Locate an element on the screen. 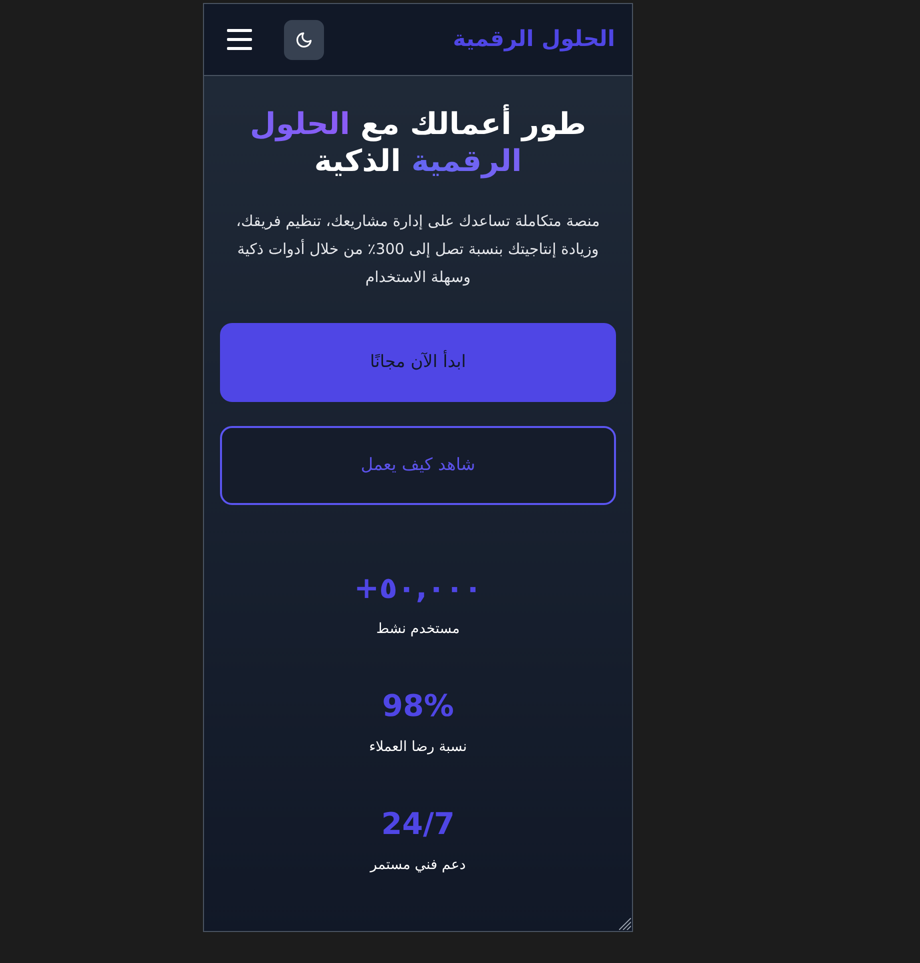  stat-label: مستخدم نشط is located at coordinates (418, 629).